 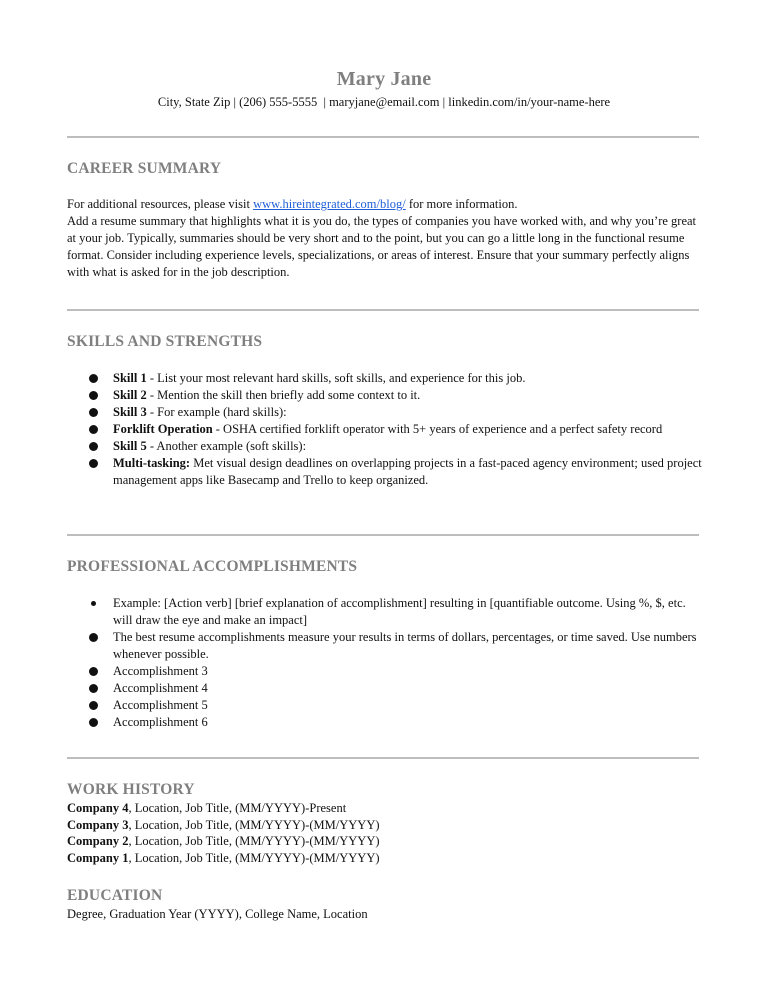 What do you see at coordinates (461, 204) in the screenshot?
I see `resources-suffix: for more information.` at bounding box center [461, 204].